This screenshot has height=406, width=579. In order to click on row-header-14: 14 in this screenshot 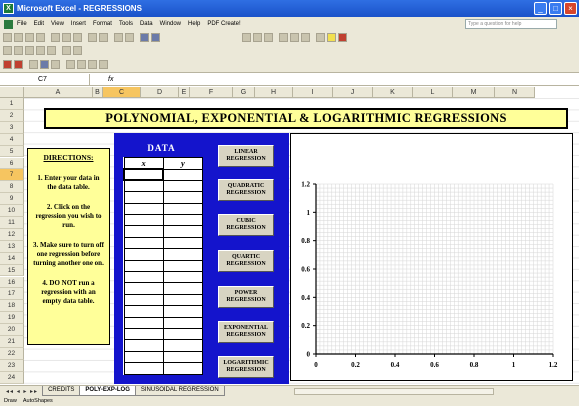, I will do `click(12, 258)`.